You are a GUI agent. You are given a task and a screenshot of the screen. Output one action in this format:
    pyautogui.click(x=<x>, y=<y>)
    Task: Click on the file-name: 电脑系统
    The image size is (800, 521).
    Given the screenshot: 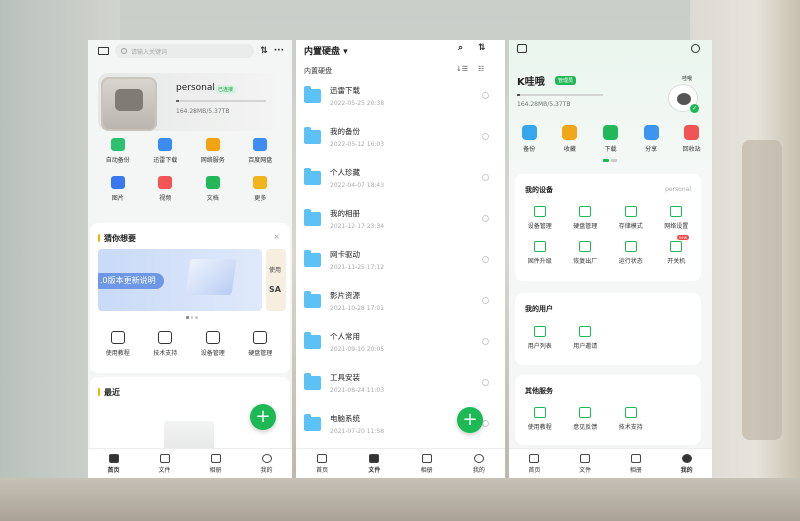 What is the action you would take?
    pyautogui.click(x=345, y=418)
    